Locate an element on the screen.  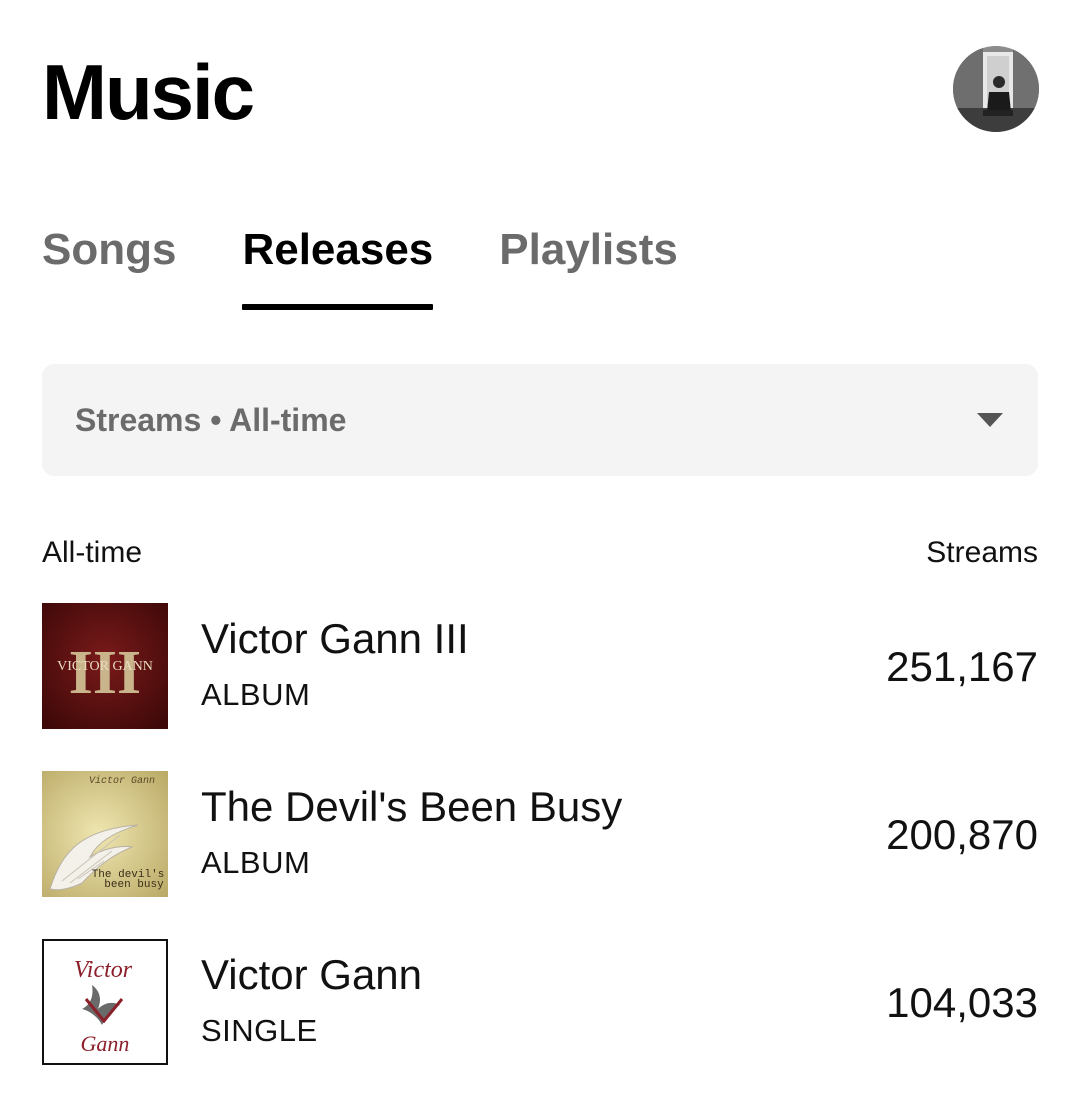
album-cover-victor-gann-iii: III VICTOR GANN is located at coordinates (105, 666).